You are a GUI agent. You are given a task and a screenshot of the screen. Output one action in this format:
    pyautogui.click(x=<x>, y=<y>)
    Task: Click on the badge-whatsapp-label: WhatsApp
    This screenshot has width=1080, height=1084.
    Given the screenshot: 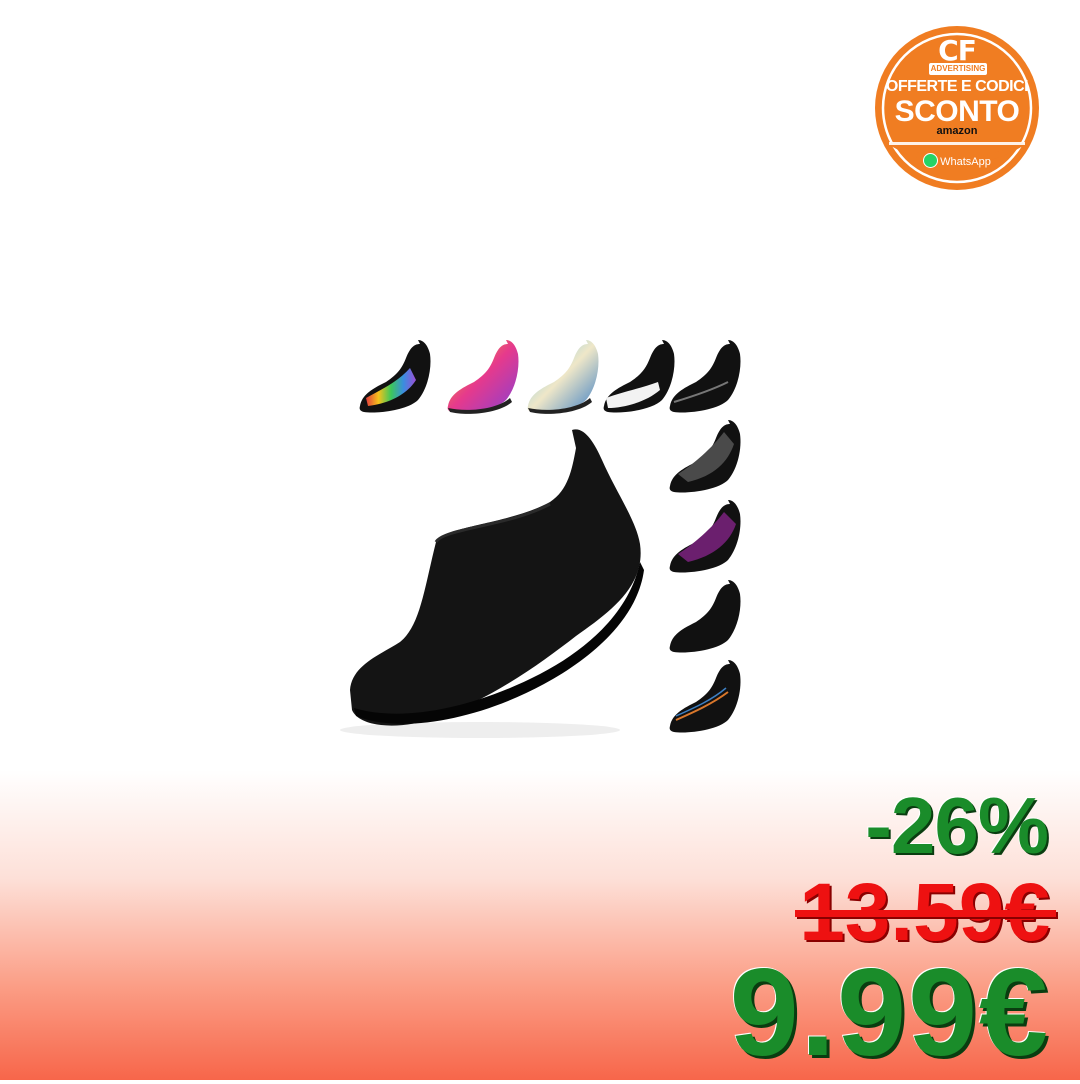 What is the action you would take?
    pyautogui.click(x=965, y=162)
    